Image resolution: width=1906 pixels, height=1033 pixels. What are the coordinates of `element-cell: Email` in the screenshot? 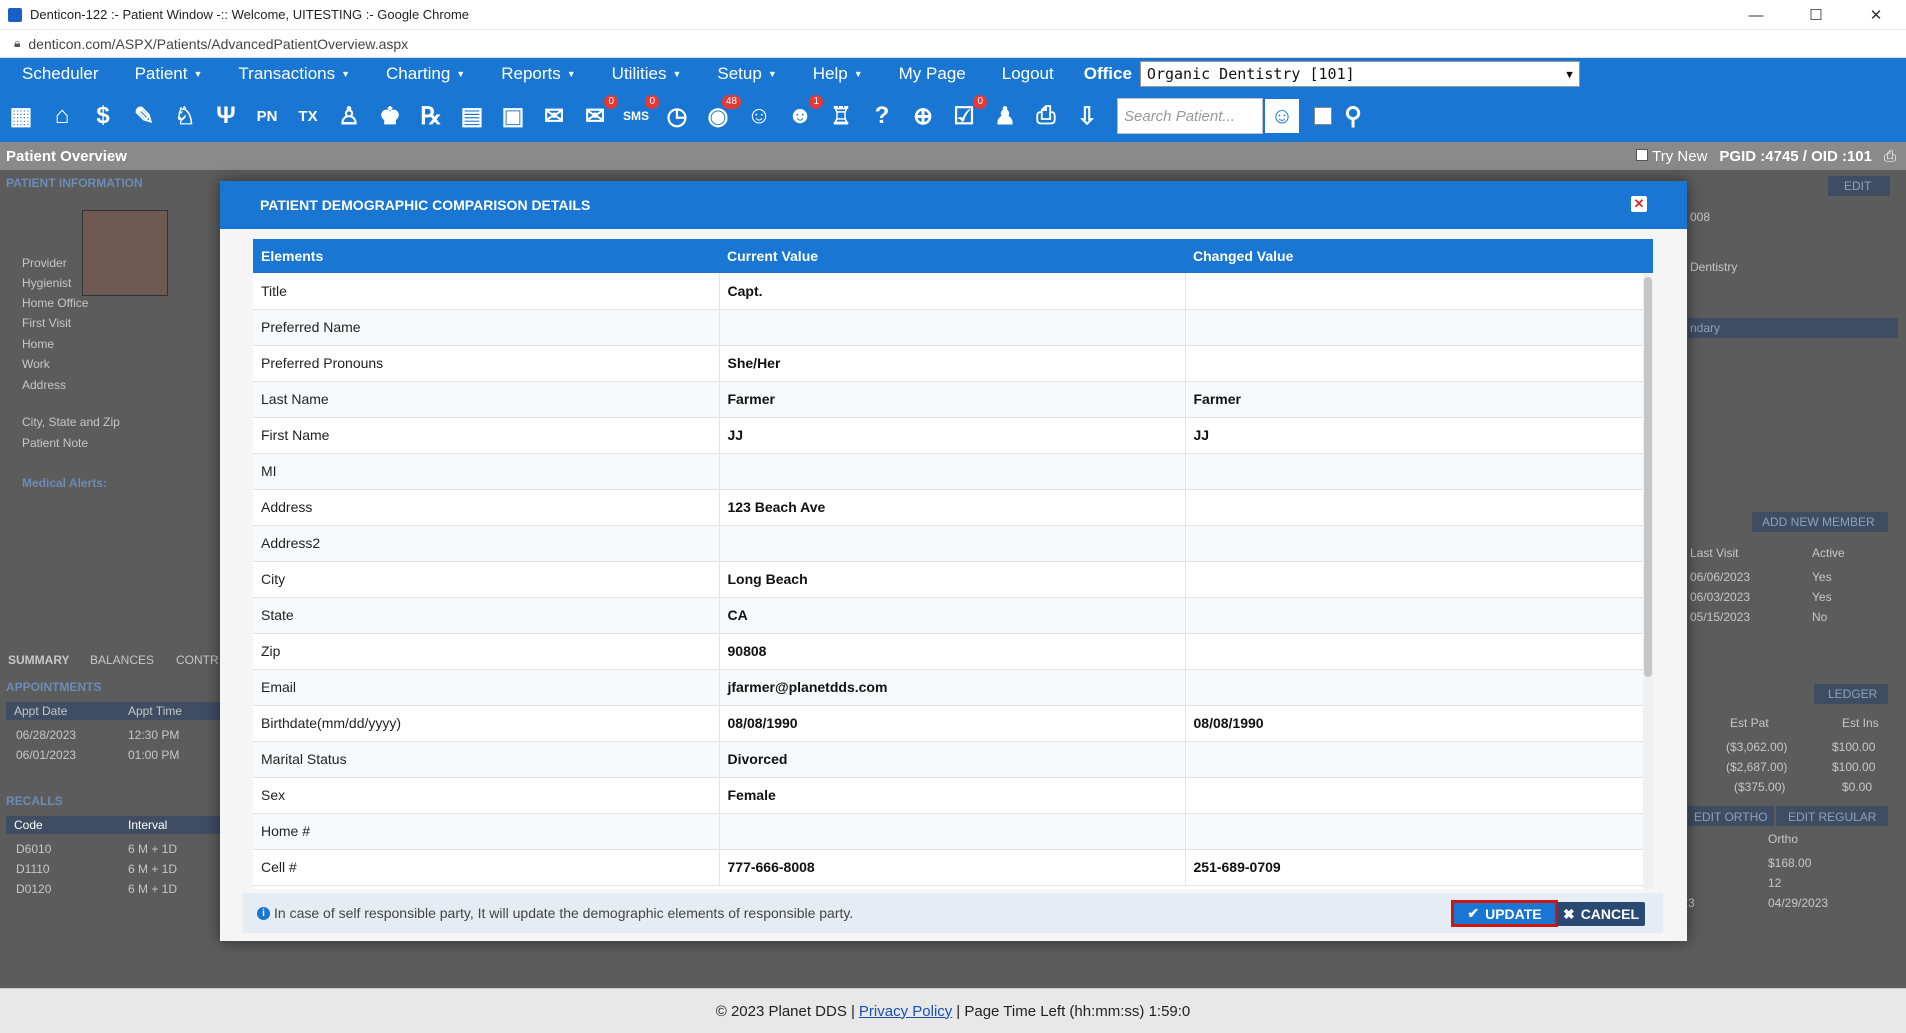 It's located at (486, 687).